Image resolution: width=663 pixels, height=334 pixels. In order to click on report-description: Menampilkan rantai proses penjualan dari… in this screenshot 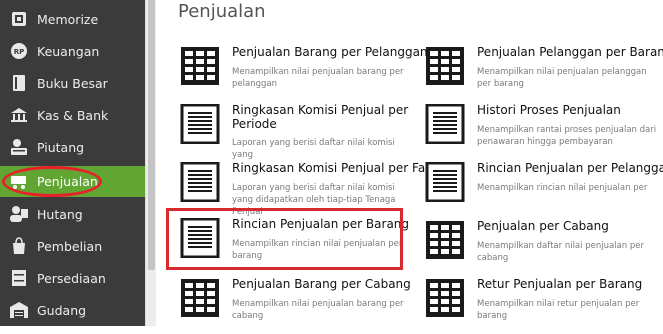, I will do `click(567, 136)`.